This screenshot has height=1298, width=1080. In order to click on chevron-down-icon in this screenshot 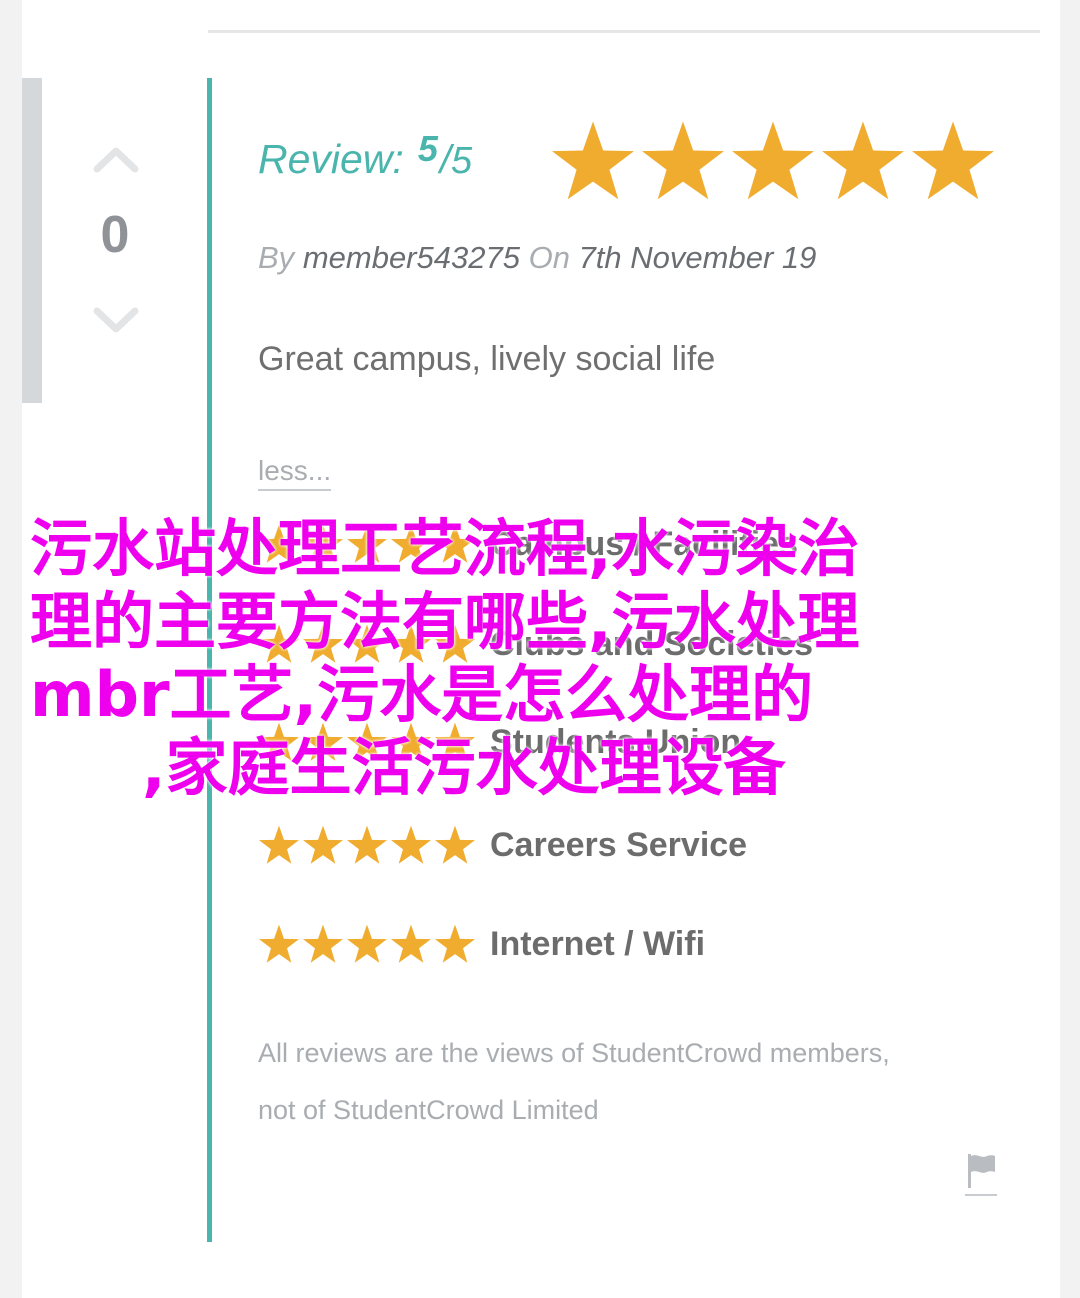, I will do `click(116, 320)`.